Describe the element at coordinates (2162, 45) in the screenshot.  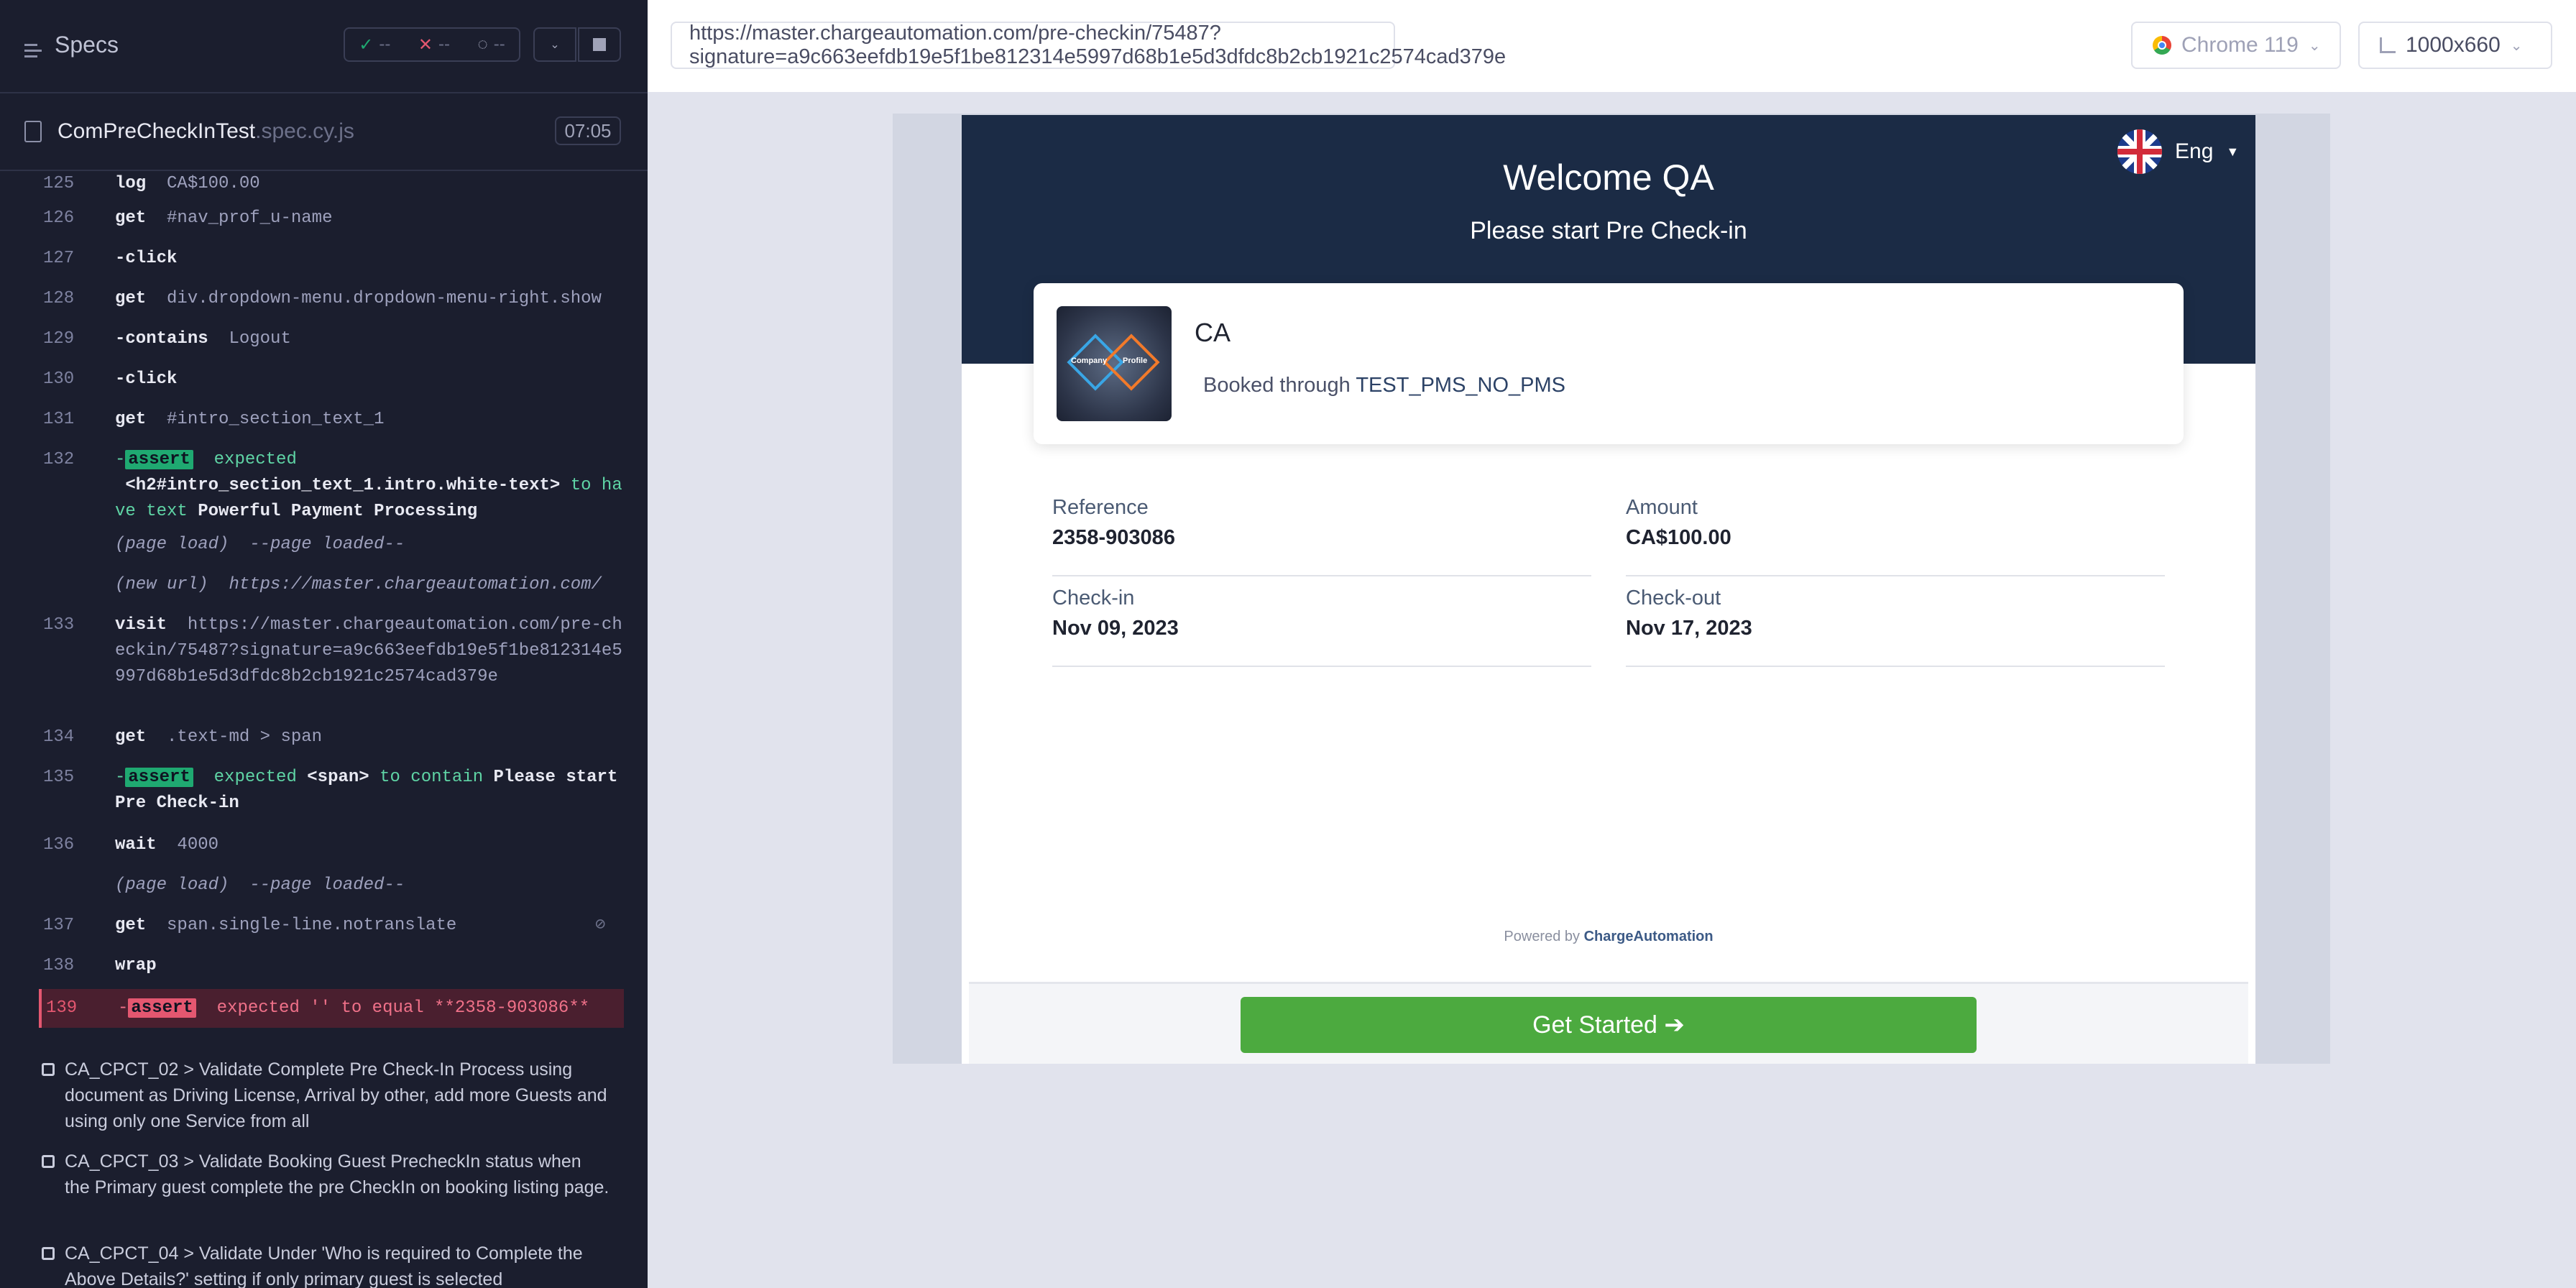
I see `chrome-icon` at that location.